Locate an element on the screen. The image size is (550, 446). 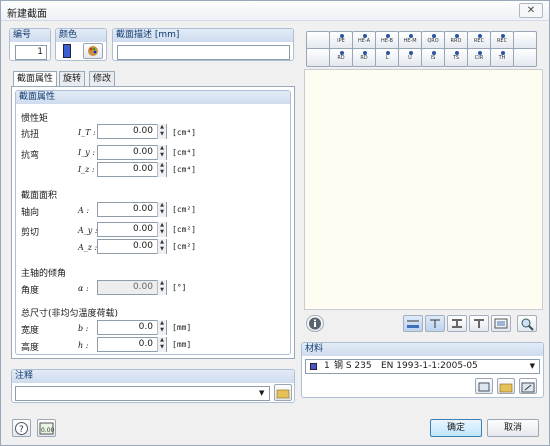
shape_row2-button-3: L is located at coordinates (387, 57).